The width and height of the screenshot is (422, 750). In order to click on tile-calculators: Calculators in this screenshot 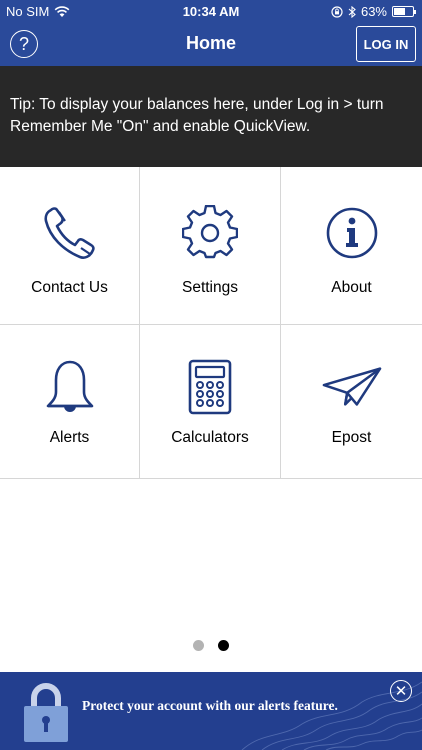, I will do `click(210, 402)`.